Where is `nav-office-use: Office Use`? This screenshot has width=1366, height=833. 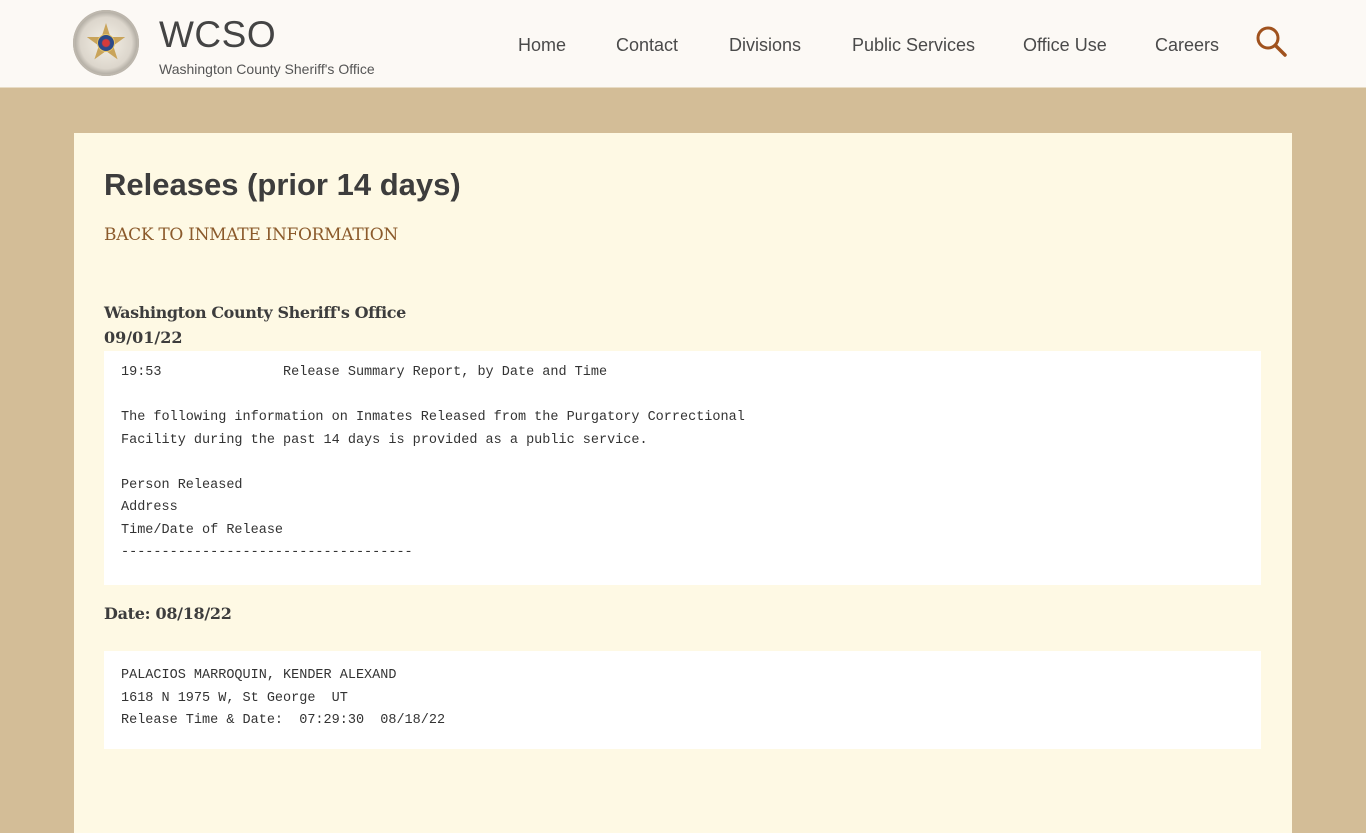 nav-office-use: Office Use is located at coordinates (1065, 45).